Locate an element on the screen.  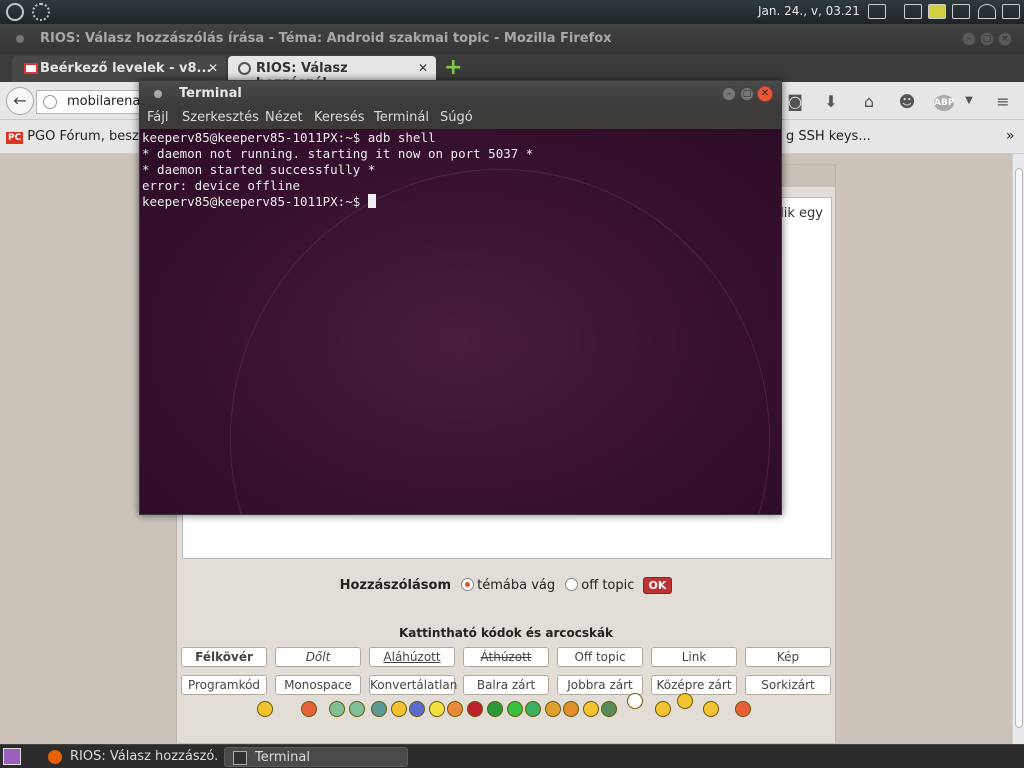
terminal-title: Terminal is located at coordinates (210, 93).